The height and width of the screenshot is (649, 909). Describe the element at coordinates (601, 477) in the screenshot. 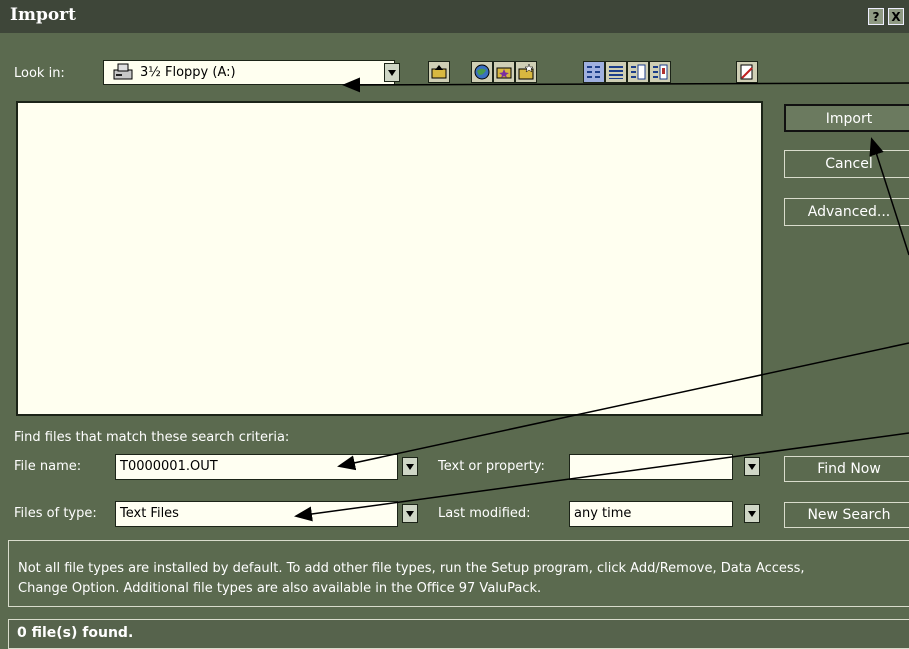

I see `arrow-to-files-of-type` at that location.